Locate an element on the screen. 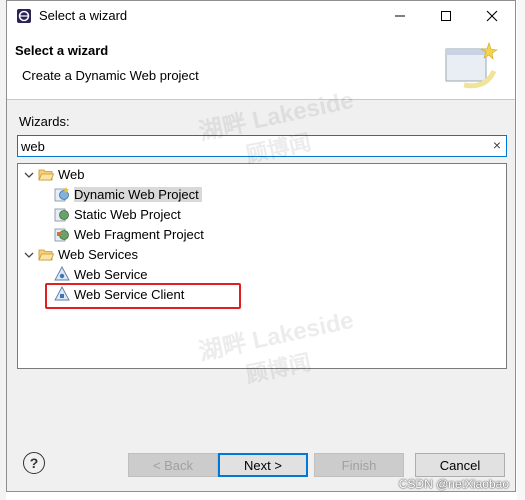 This screenshot has width=525, height=500. tree-item-static-web-project: Static Web Project is located at coordinates (117, 214).